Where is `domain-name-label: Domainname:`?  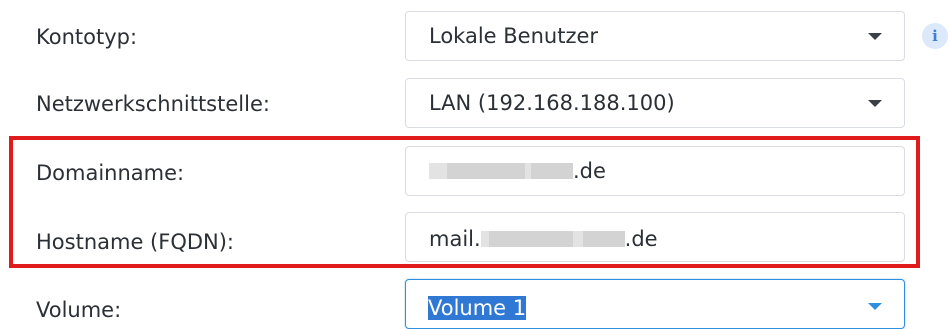 domain-name-label: Domainname: is located at coordinates (110, 173).